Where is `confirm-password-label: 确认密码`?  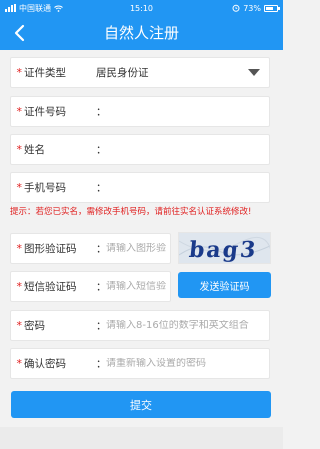
confirm-password-label: 确认密码 is located at coordinates (45, 364).